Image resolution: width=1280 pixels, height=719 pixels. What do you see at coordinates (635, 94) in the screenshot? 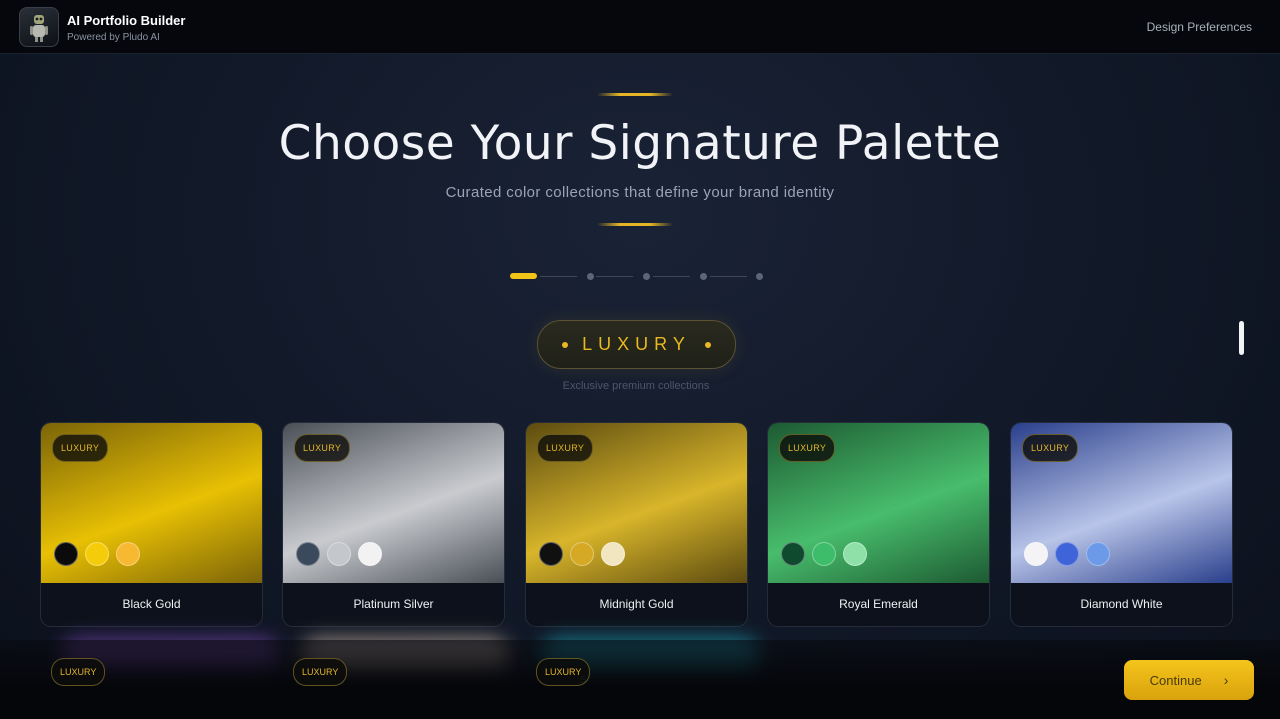
I see `gold-divider-top` at bounding box center [635, 94].